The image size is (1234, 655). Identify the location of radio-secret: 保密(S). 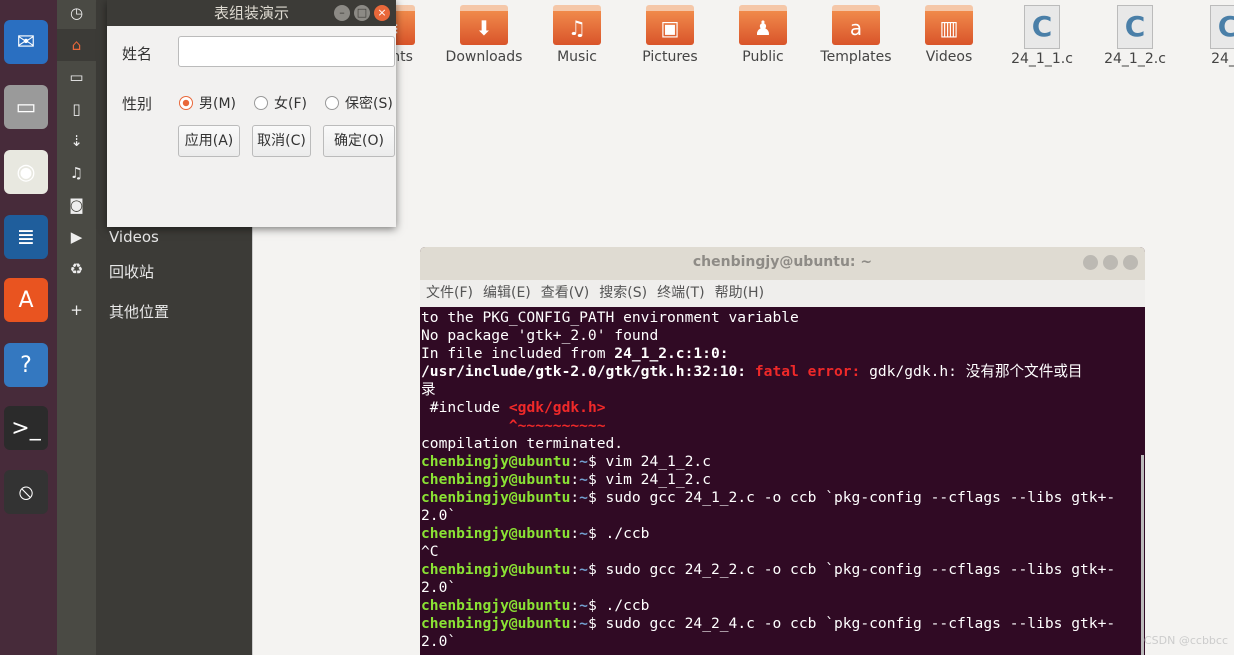
(359, 103).